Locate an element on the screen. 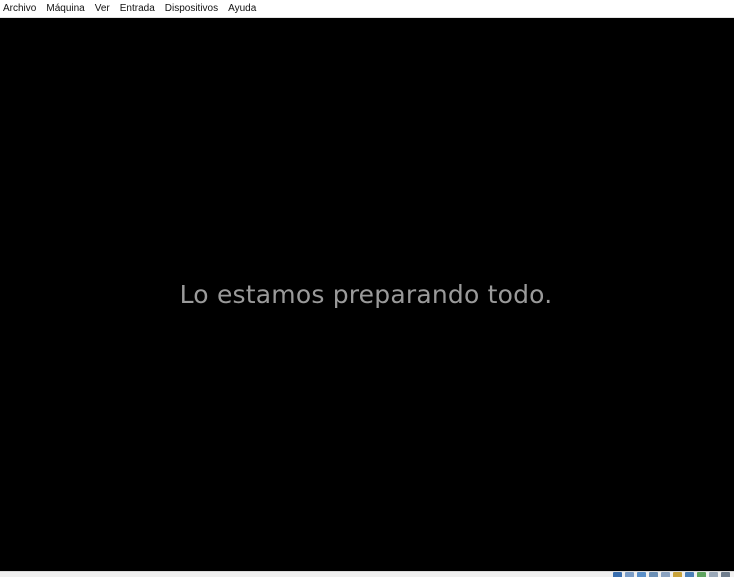  hard-disk-icon is located at coordinates (617, 574).